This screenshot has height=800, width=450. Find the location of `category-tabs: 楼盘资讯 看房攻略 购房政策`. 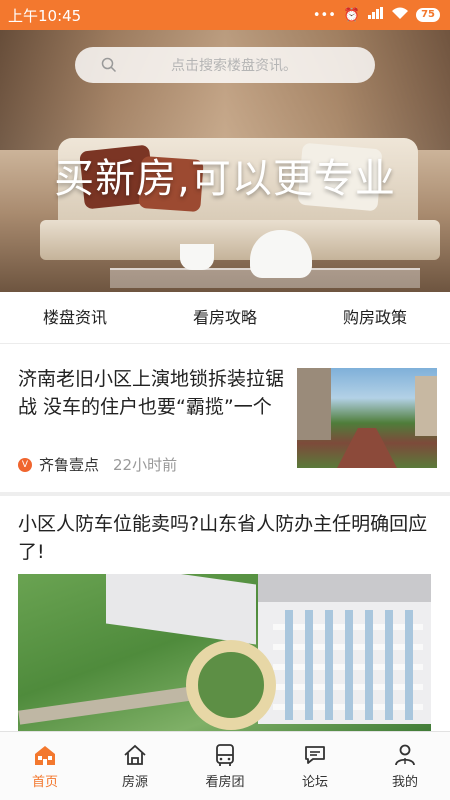

category-tabs: 楼盘资讯 看房攻略 购房政策 is located at coordinates (225, 318).